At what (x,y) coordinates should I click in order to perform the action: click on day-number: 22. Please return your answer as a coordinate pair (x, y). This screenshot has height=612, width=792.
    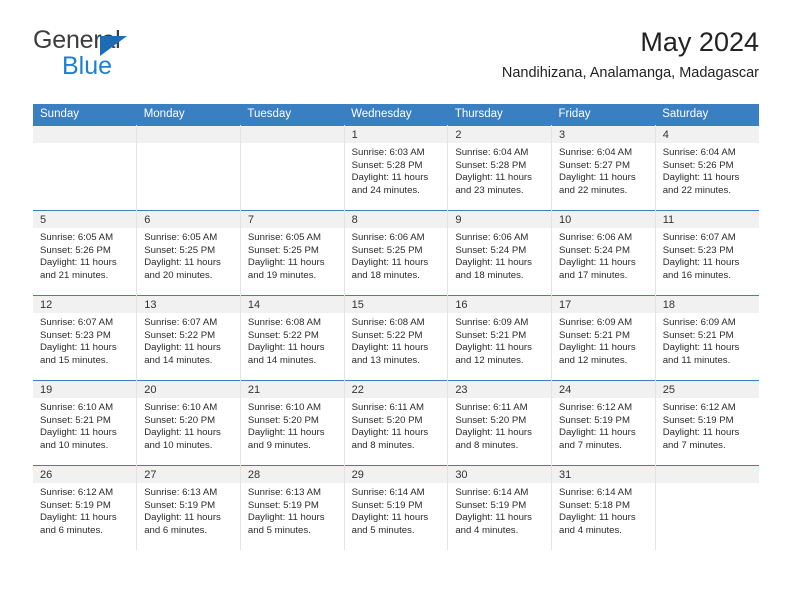
    Looking at the image, I should click on (395, 389).